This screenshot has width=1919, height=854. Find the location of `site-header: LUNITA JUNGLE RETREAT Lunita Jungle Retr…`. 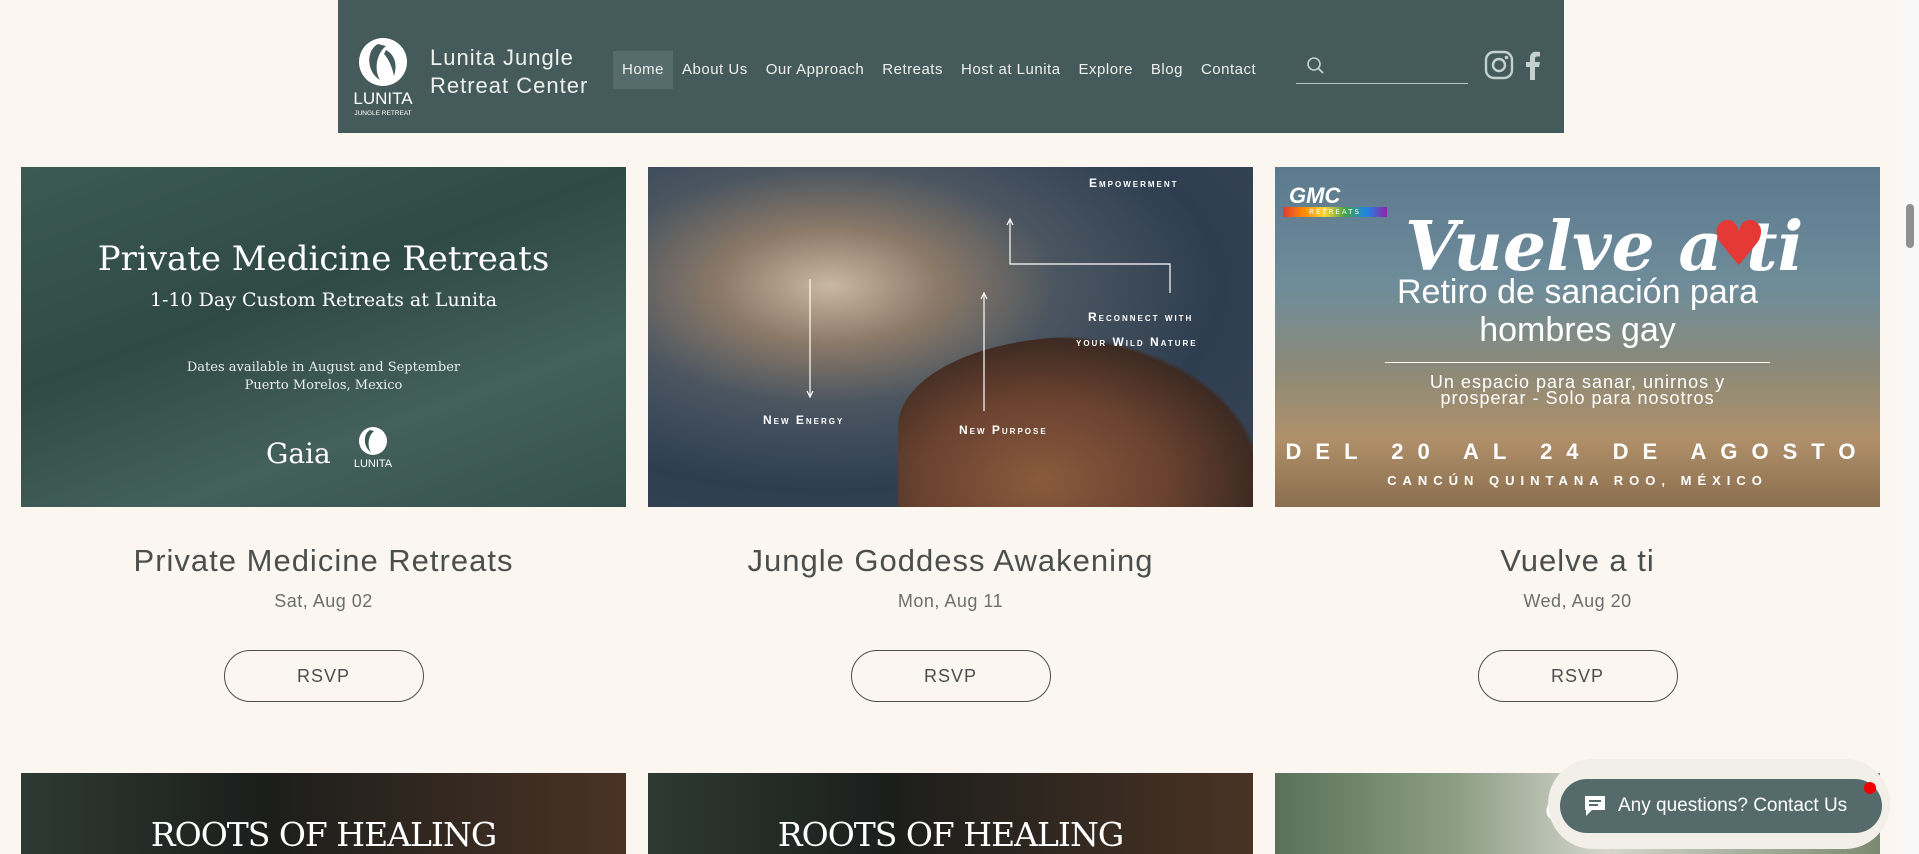

site-header: LUNITA JUNGLE RETREAT Lunita Jungle Retr… is located at coordinates (951, 66).